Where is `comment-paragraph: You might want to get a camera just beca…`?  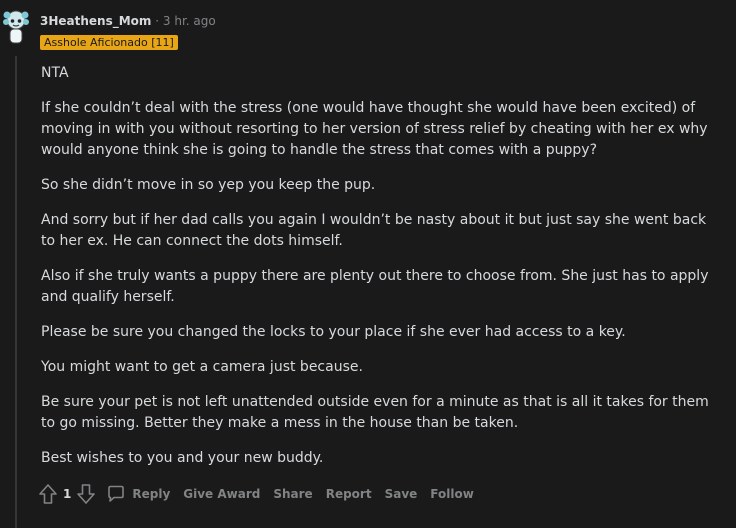
comment-paragraph: You might want to get a camera just beca… is located at coordinates (202, 367).